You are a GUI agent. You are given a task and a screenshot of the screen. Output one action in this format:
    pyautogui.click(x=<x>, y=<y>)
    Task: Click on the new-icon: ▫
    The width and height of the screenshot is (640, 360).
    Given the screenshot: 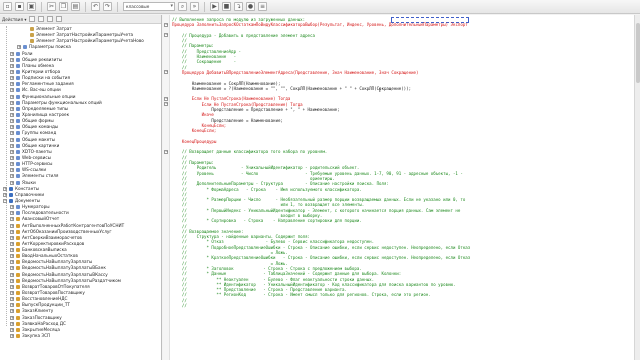 What is the action you would take?
    pyautogui.click(x=7, y=6)
    